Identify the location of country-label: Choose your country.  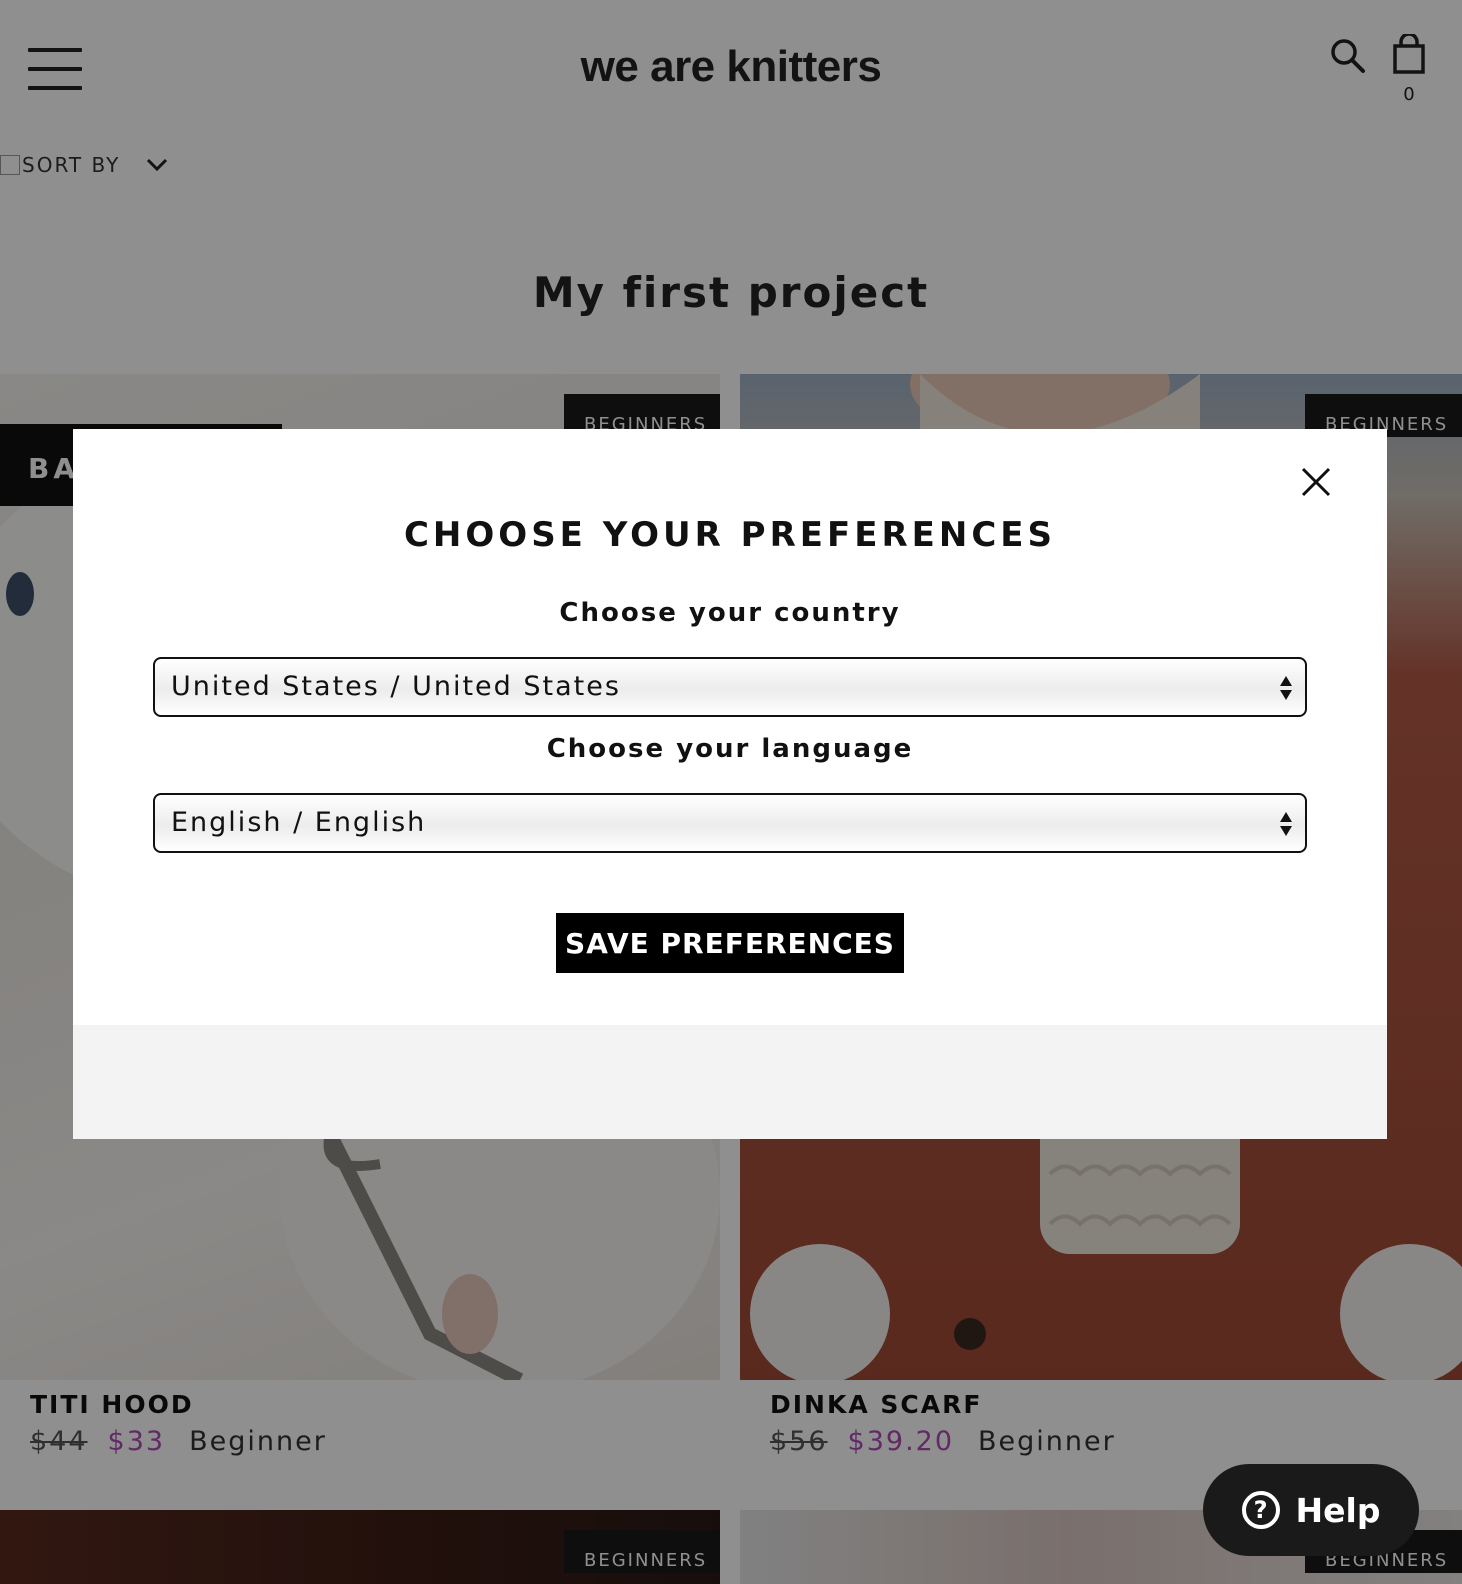
(730, 613).